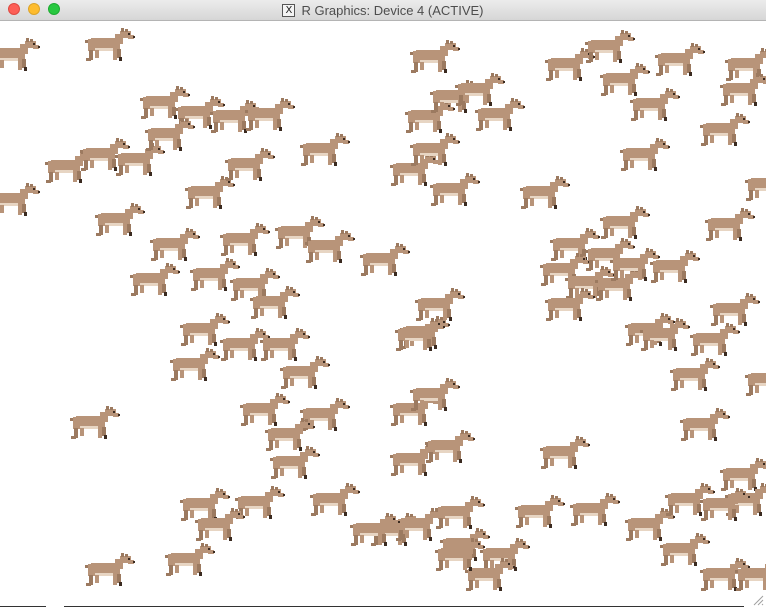 The height and width of the screenshot is (608, 766). Describe the element at coordinates (289, 10) in the screenshot. I see `x11-icon: X` at that location.